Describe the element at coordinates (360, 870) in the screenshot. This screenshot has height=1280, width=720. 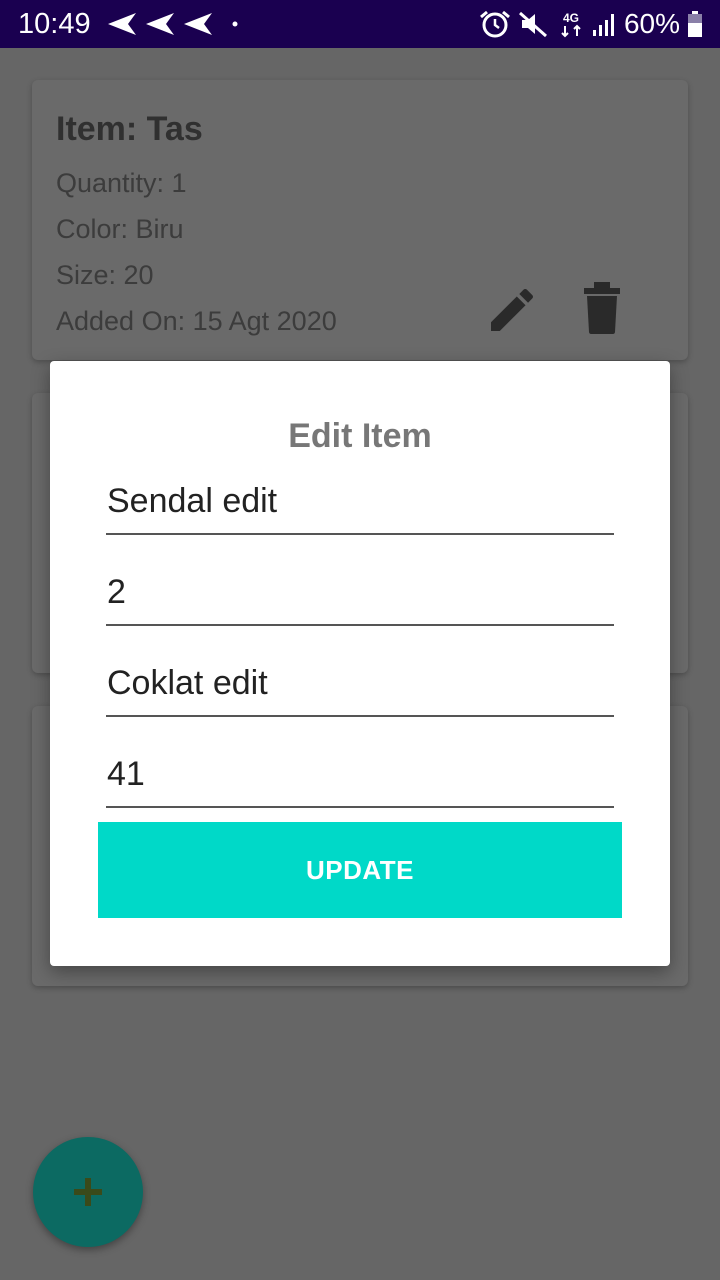
I see `update-button: UPDATE` at that location.